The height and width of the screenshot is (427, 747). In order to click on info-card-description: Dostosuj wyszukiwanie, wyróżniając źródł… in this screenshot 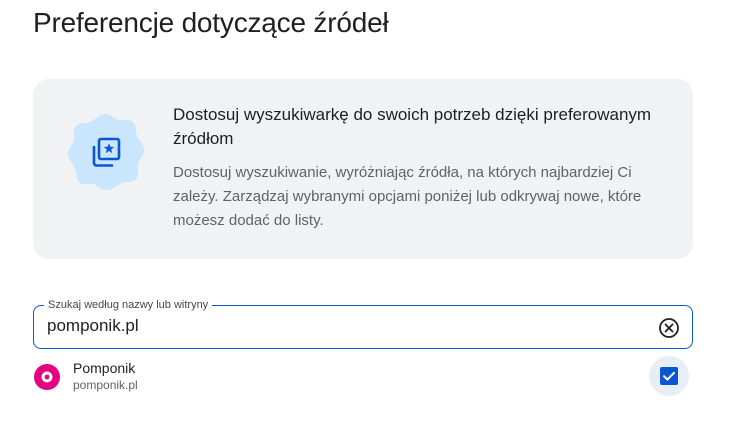, I will do `click(407, 196)`.